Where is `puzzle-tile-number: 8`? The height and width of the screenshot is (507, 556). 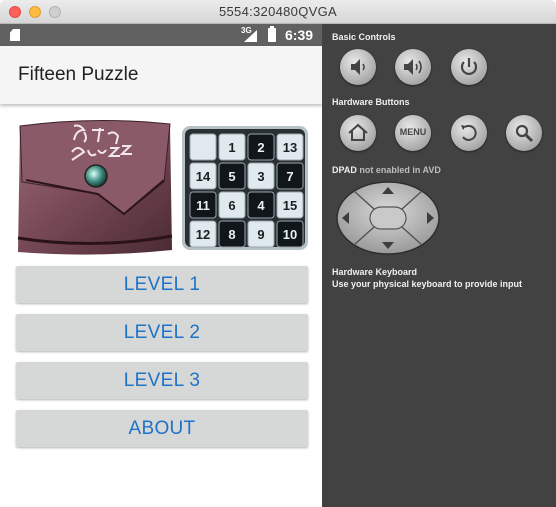 puzzle-tile-number: 8 is located at coordinates (231, 234).